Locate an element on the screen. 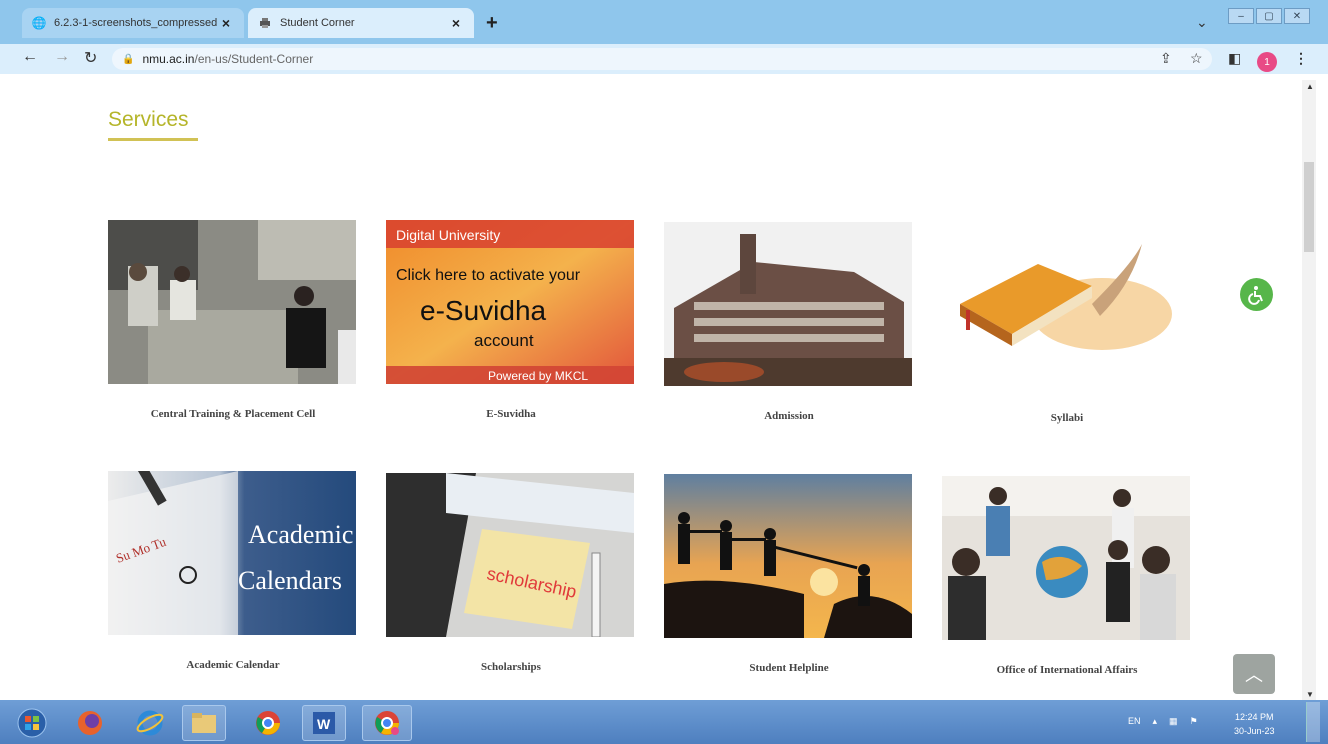 The height and width of the screenshot is (744, 1328). service-caption: Office of International Affairs is located at coordinates (1067, 670).